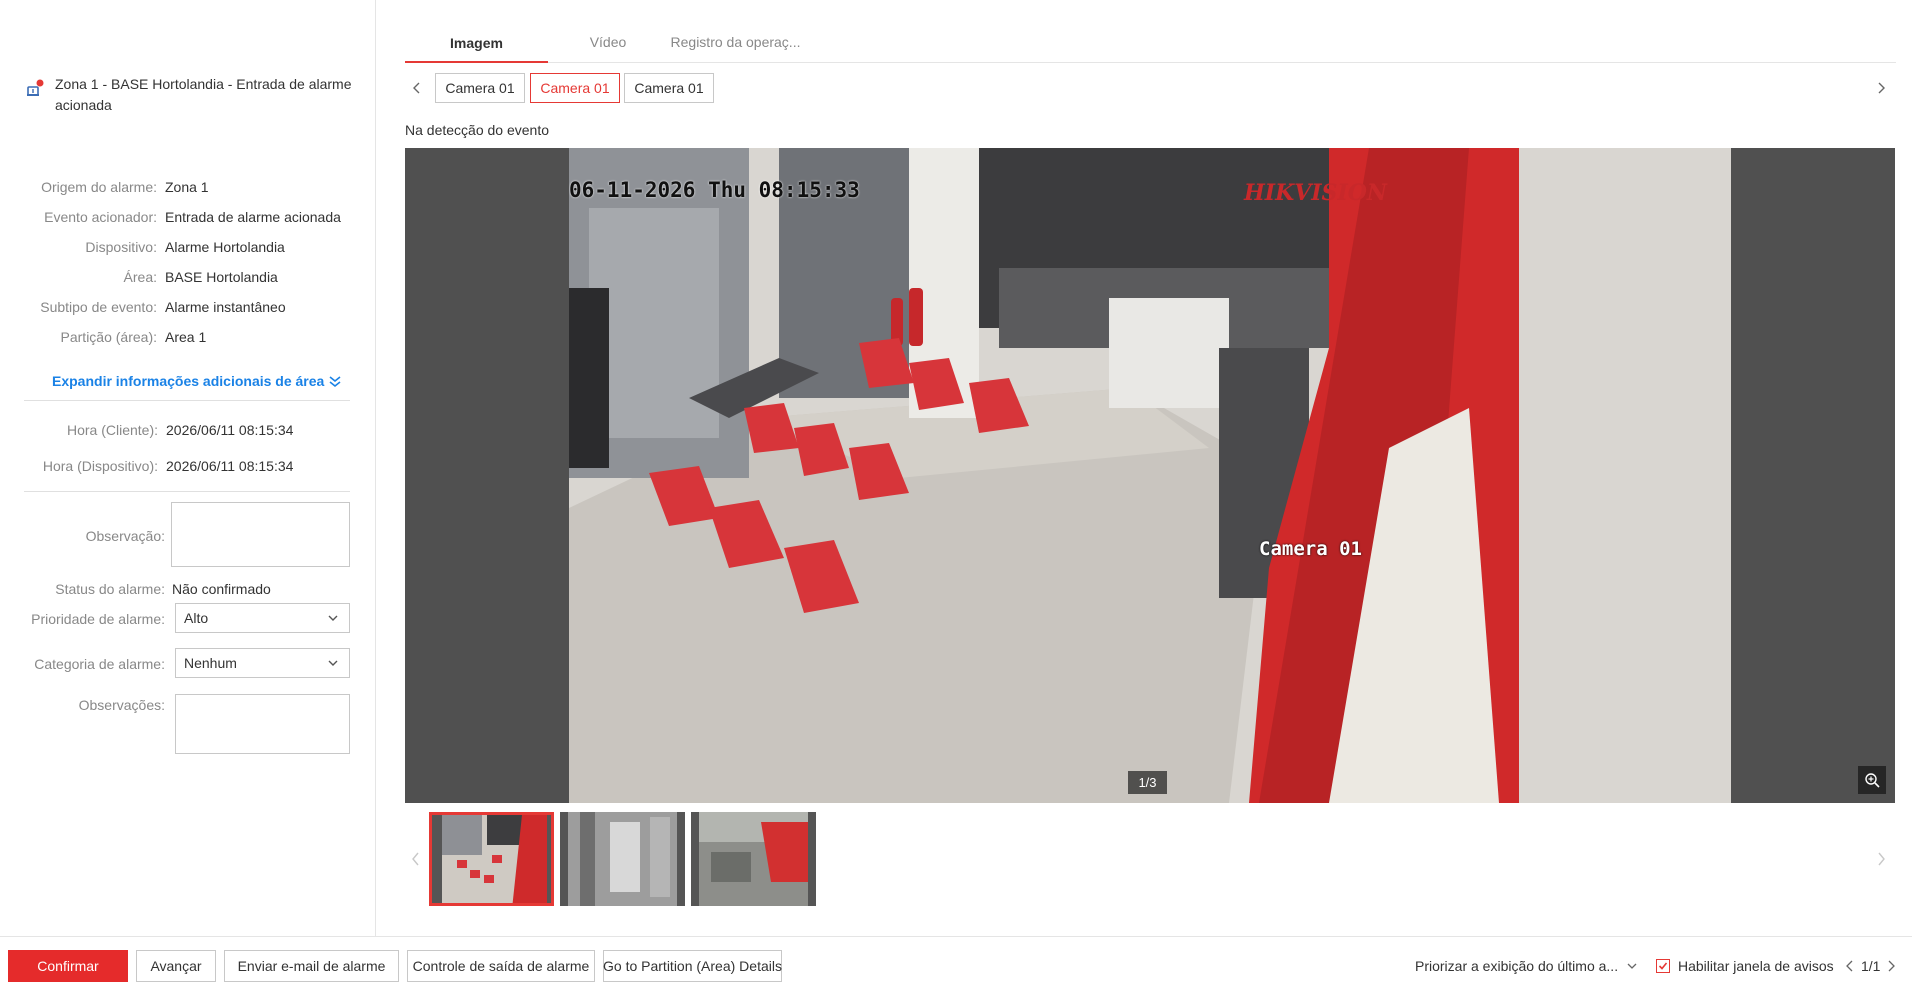 This screenshot has width=1912, height=988. I want to click on alarm-siren-icon, so click(35, 88).